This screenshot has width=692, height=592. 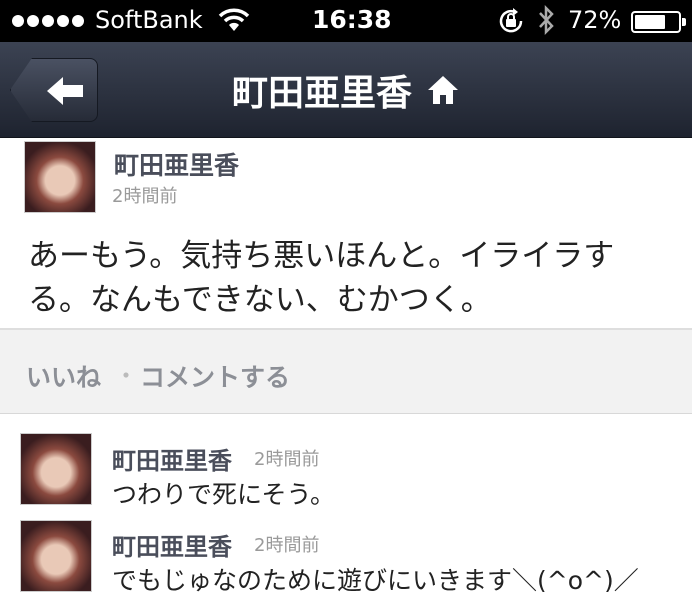 I want to click on home-icon, so click(x=443, y=90).